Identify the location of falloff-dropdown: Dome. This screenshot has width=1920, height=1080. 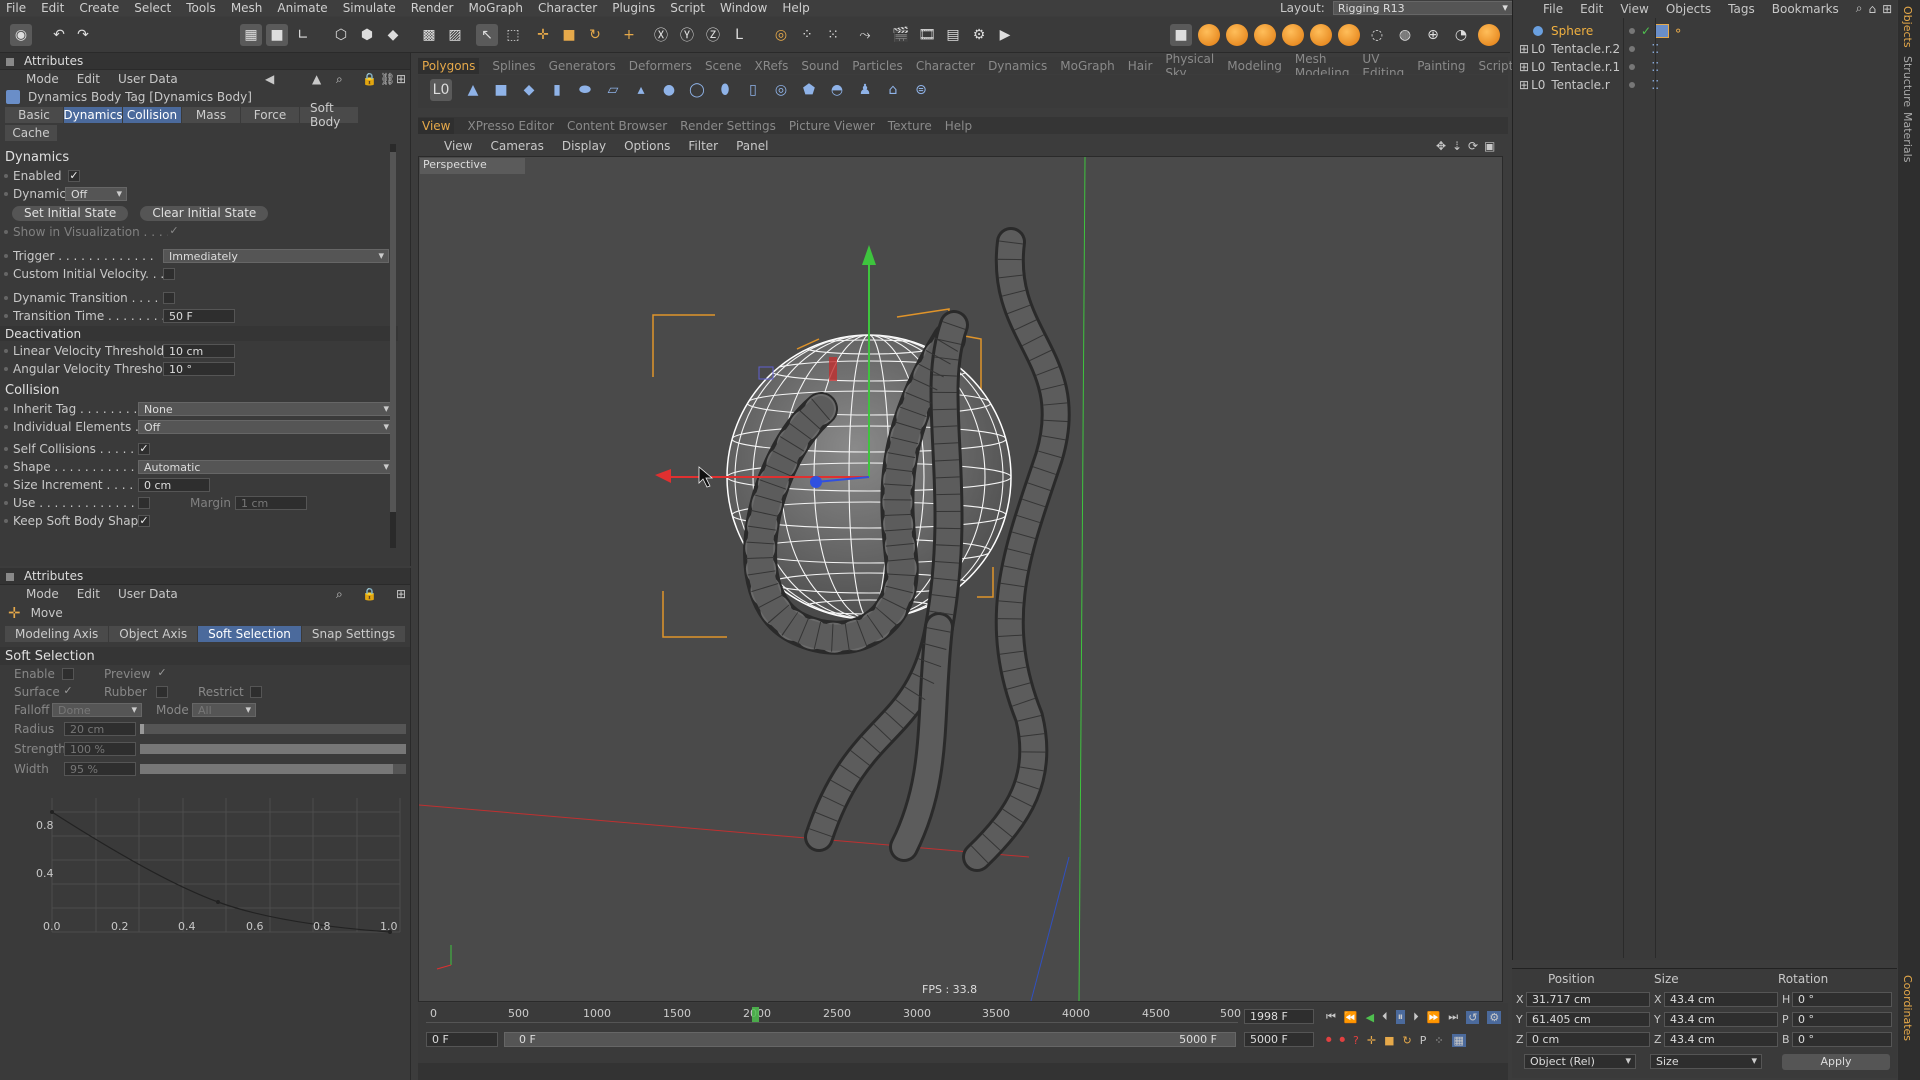
(97, 710).